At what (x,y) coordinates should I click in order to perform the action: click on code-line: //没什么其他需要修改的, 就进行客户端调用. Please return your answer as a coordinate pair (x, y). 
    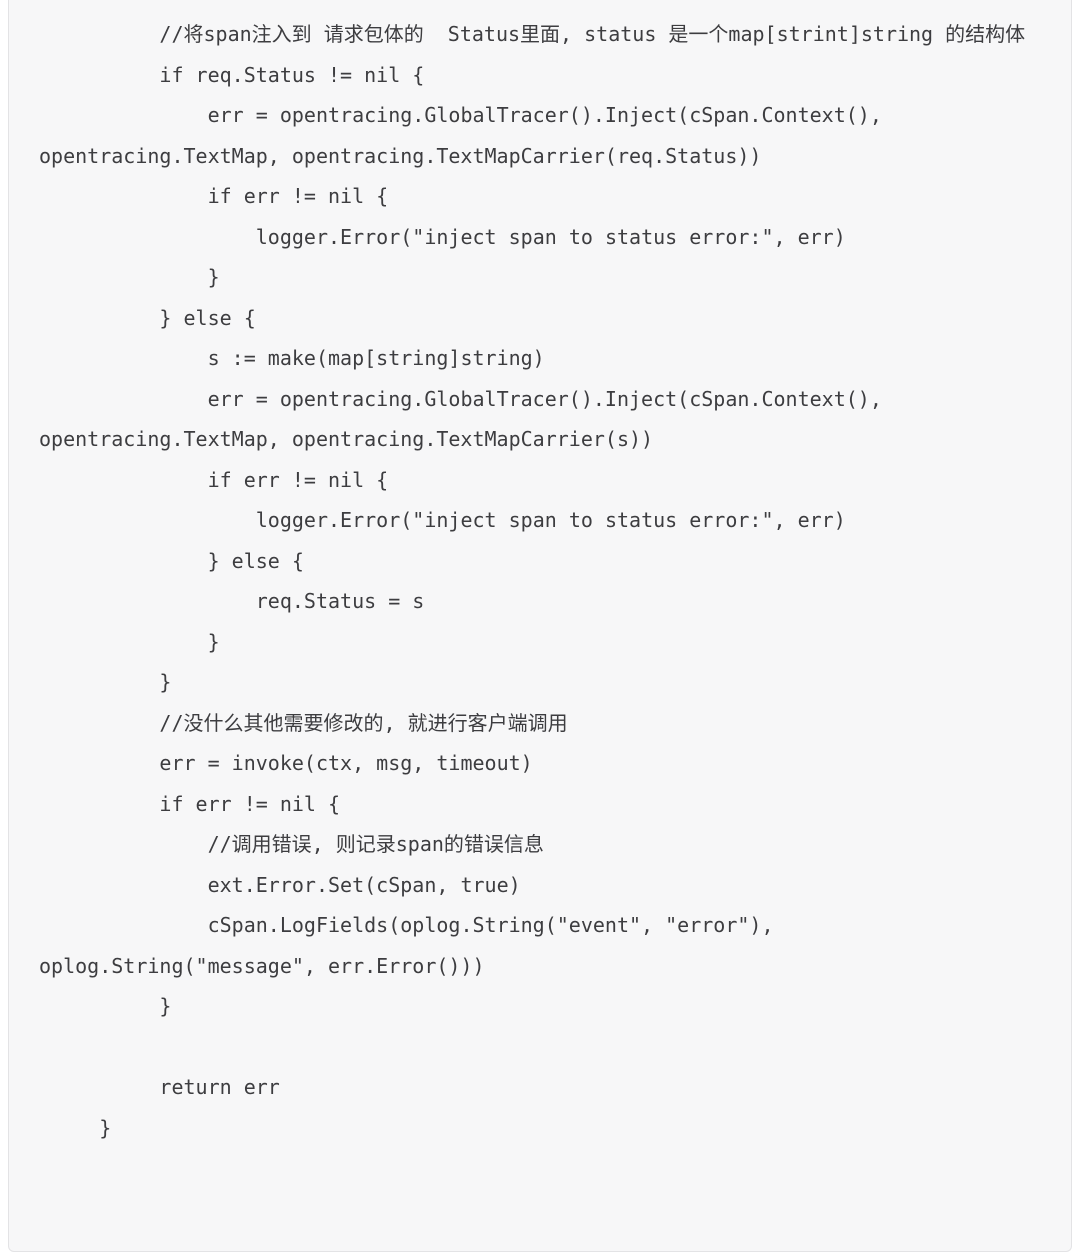
    Looking at the image, I should click on (303, 722).